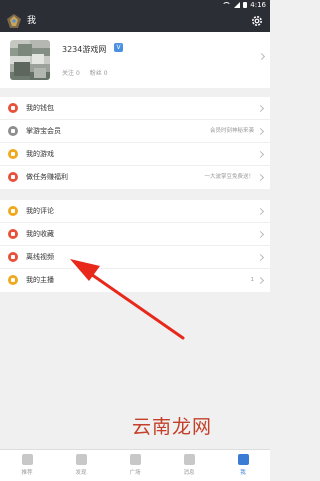 This screenshot has height=481, width=320. What do you see at coordinates (77, 73) in the screenshot?
I see `following-count: 0` at bounding box center [77, 73].